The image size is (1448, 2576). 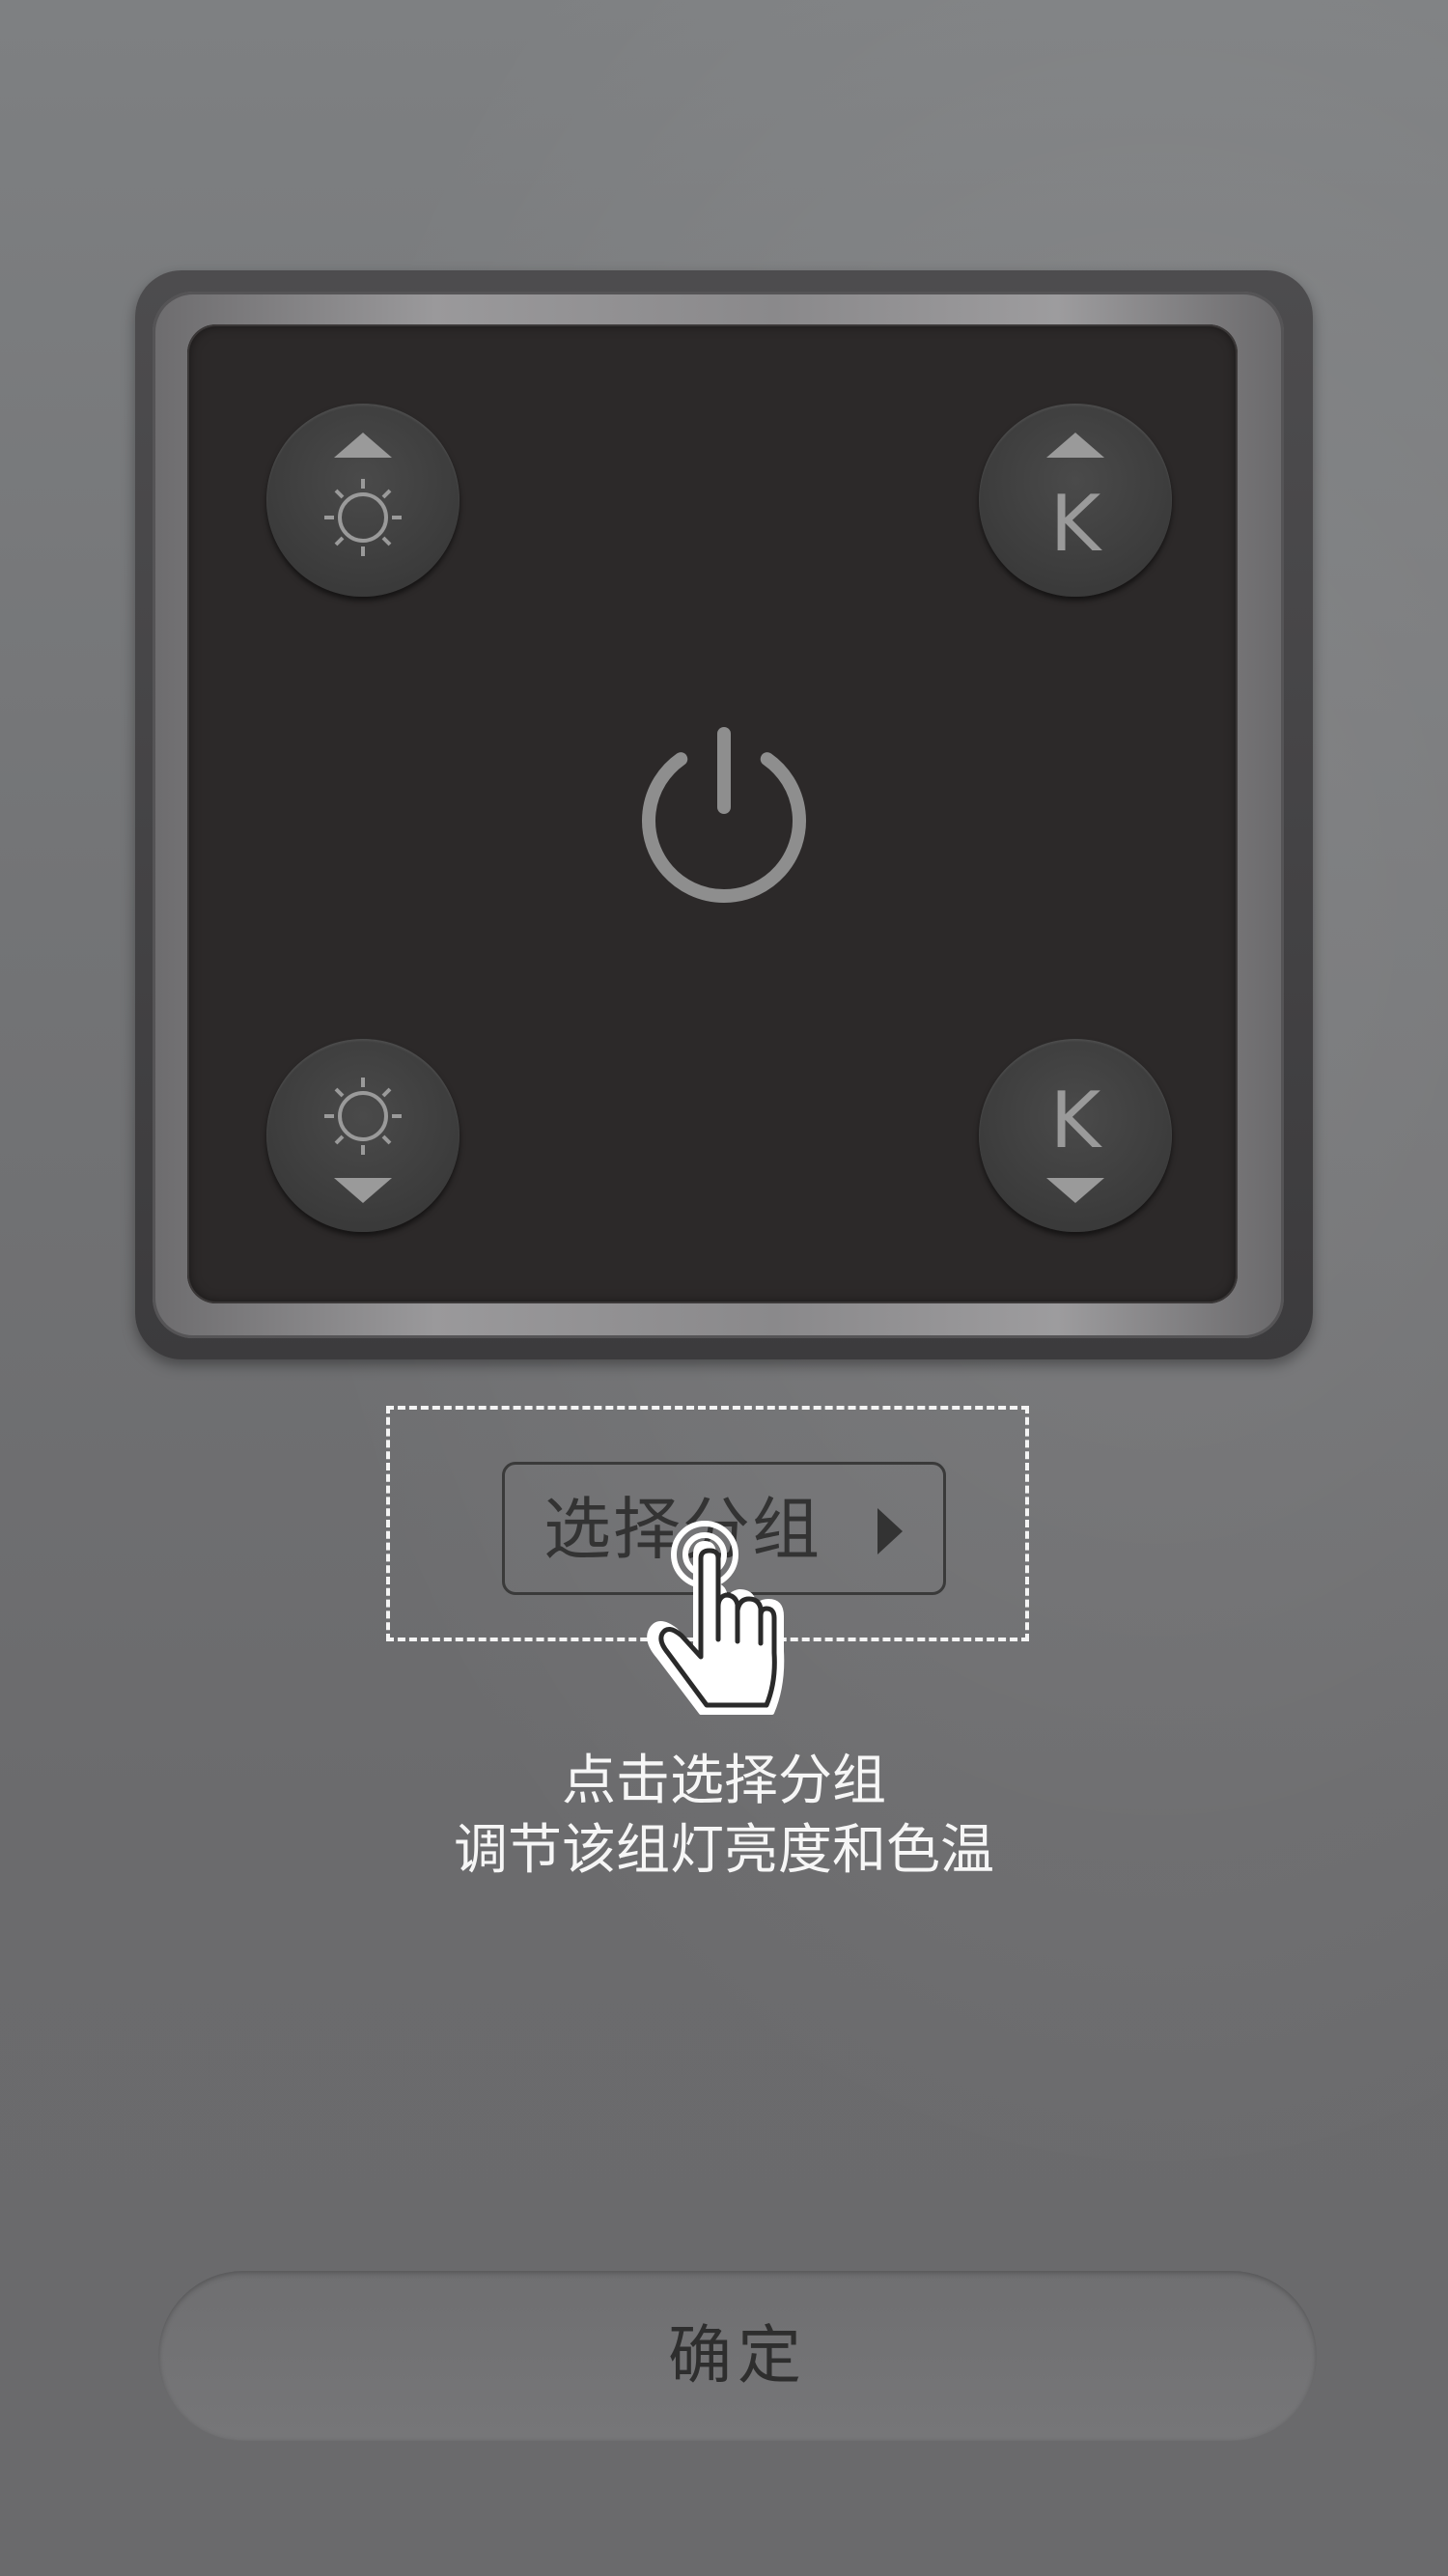 I want to click on power-icon, so click(x=724, y=815).